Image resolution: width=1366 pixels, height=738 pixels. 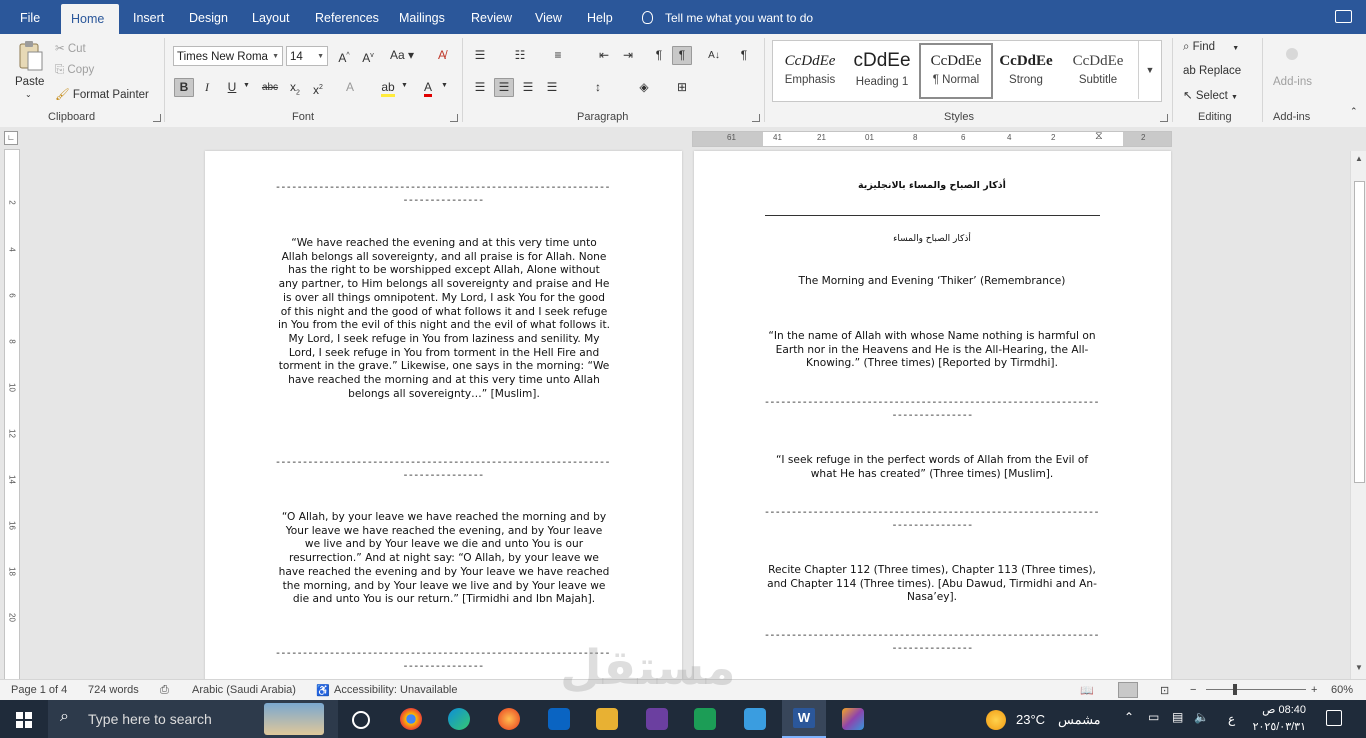 What do you see at coordinates (810, 71) in the screenshot?
I see `style-emphasis: CcDdEe Emphasis` at bounding box center [810, 71].